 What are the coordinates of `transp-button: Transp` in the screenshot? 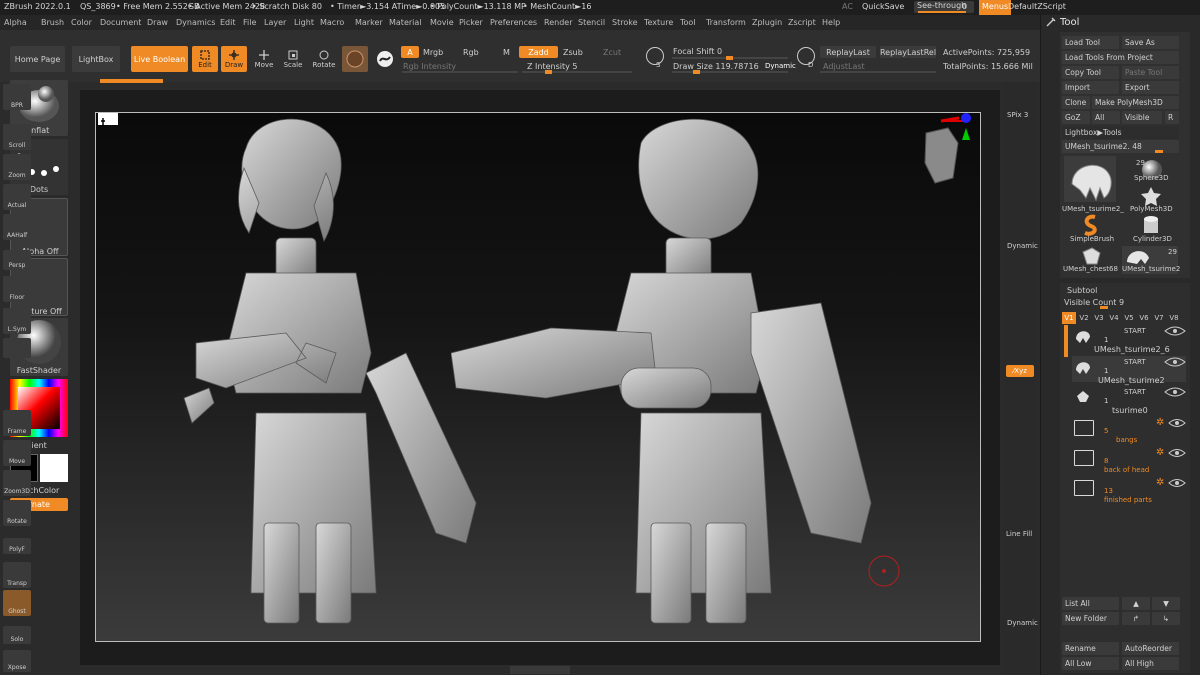 It's located at (17, 575).